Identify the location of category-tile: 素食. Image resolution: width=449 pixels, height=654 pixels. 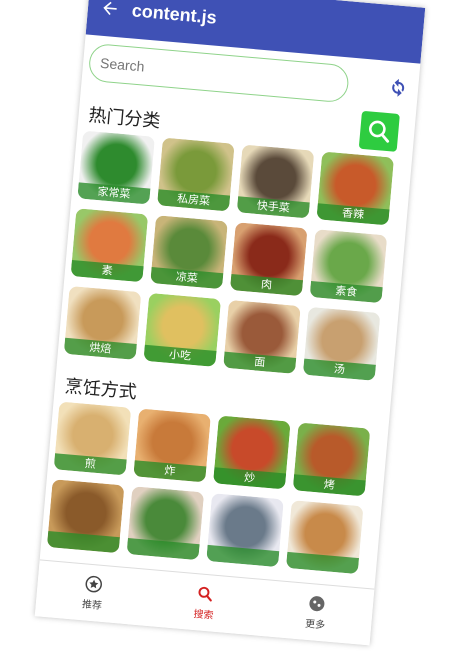
(348, 266).